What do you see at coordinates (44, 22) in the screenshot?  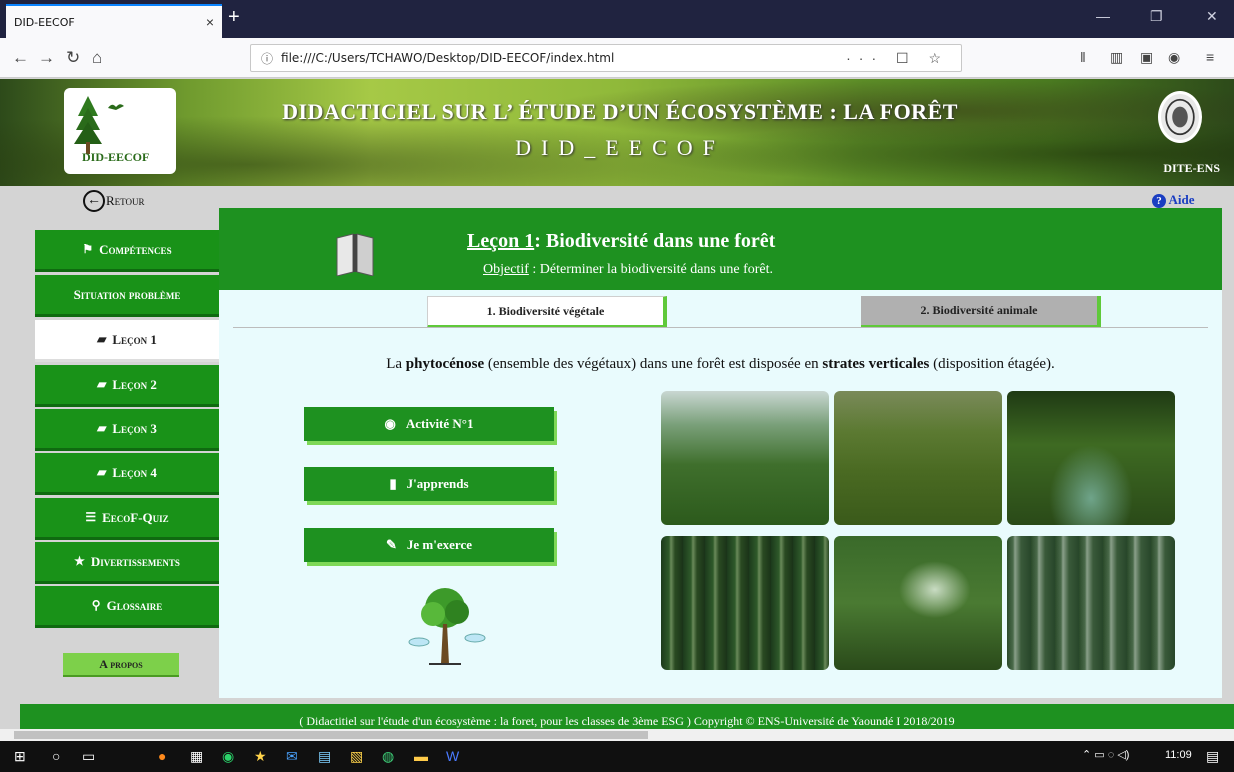 I see `tab-title: DID-EECOF` at bounding box center [44, 22].